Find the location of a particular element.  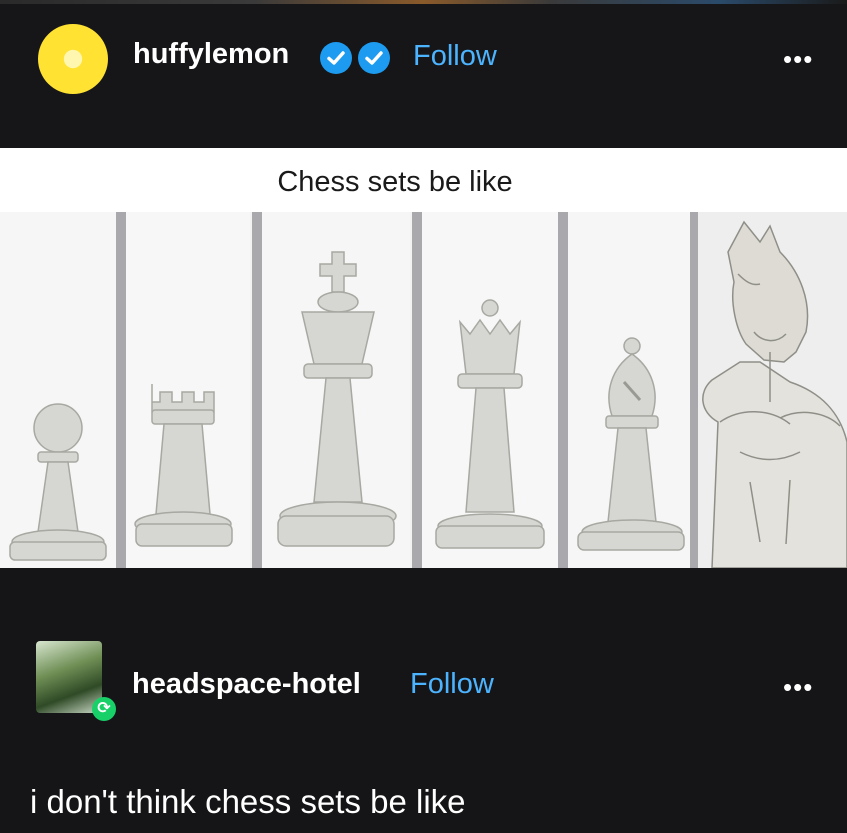

caption-band: Chess sets be like is located at coordinates (423, 180).